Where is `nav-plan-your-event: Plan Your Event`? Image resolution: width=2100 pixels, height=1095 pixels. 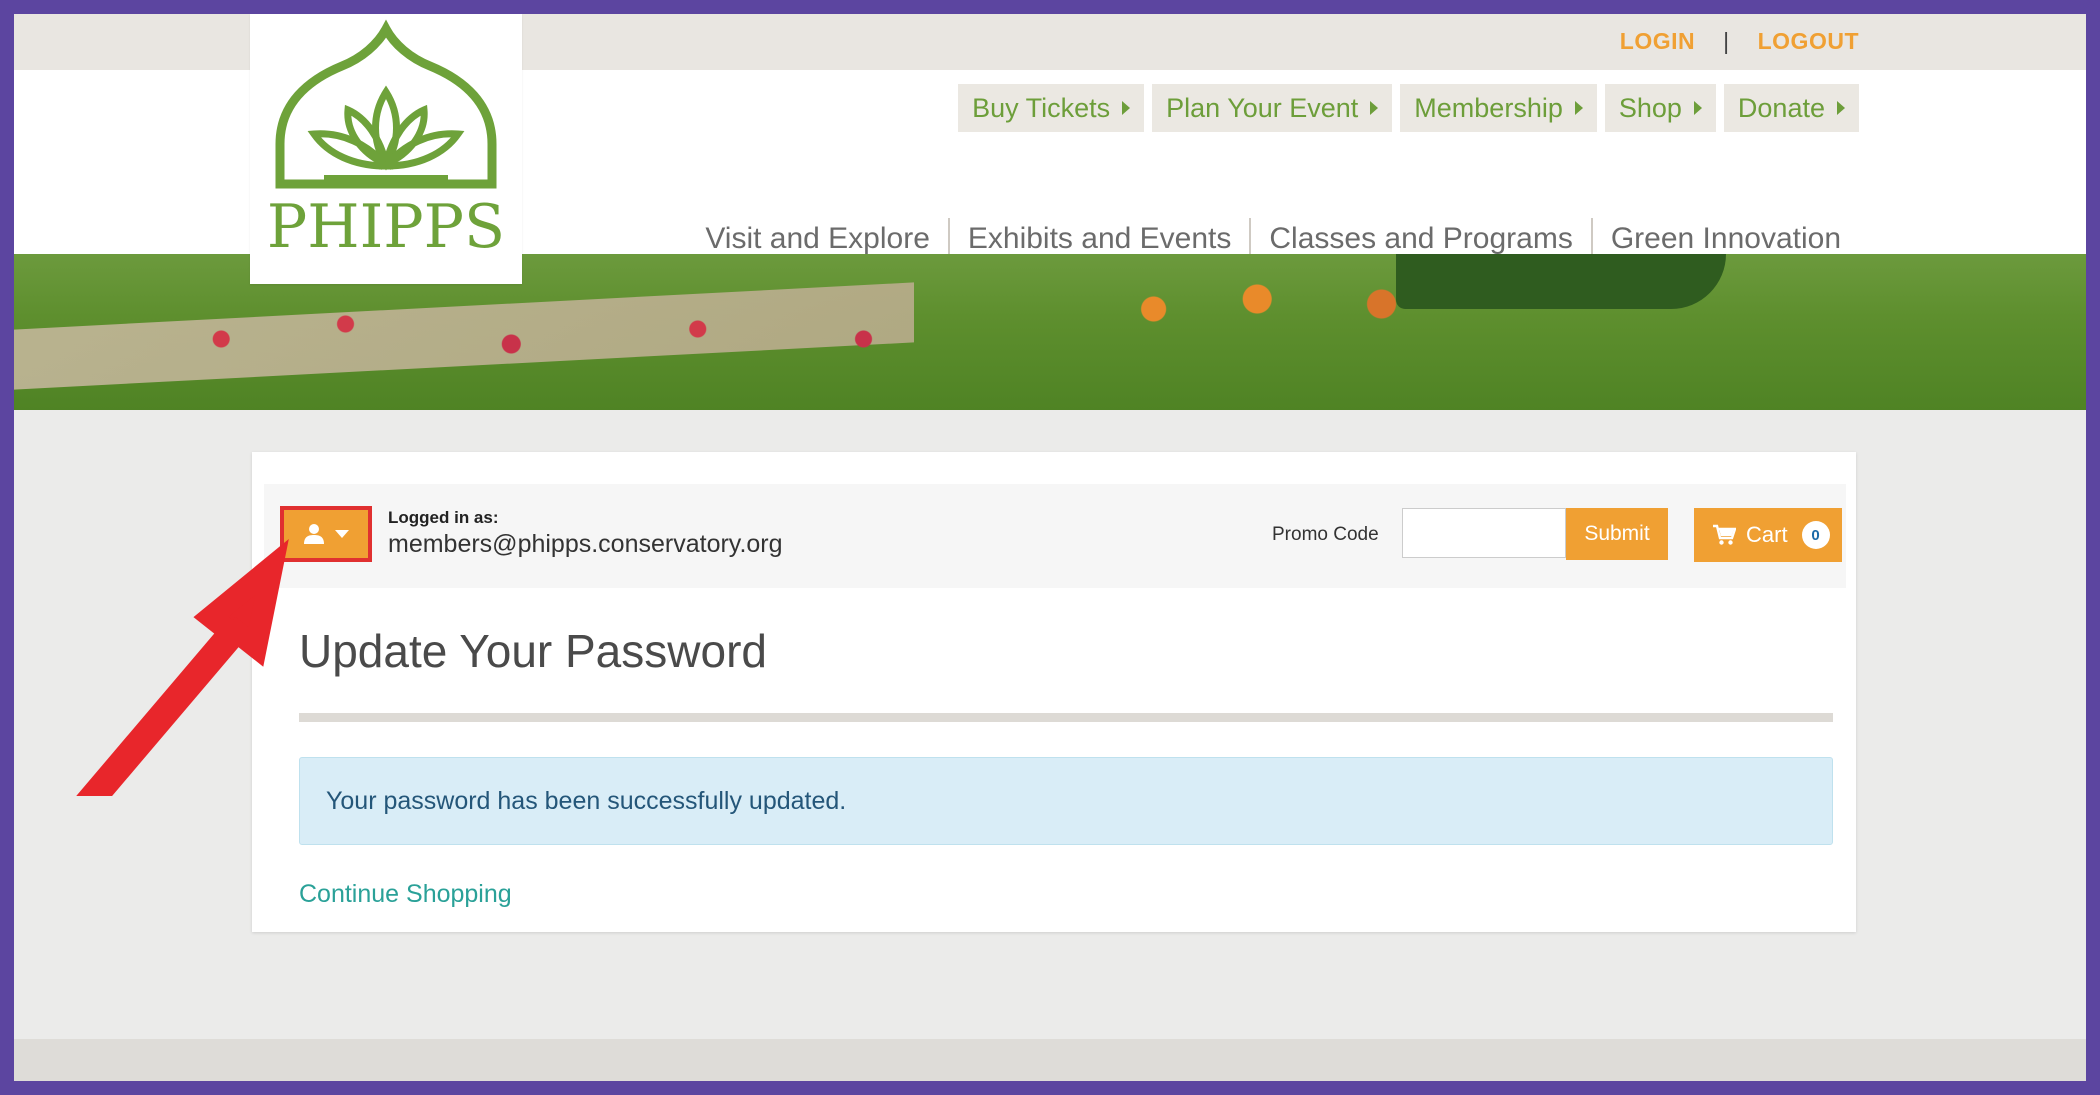
nav-plan-your-event: Plan Your Event is located at coordinates (1272, 108).